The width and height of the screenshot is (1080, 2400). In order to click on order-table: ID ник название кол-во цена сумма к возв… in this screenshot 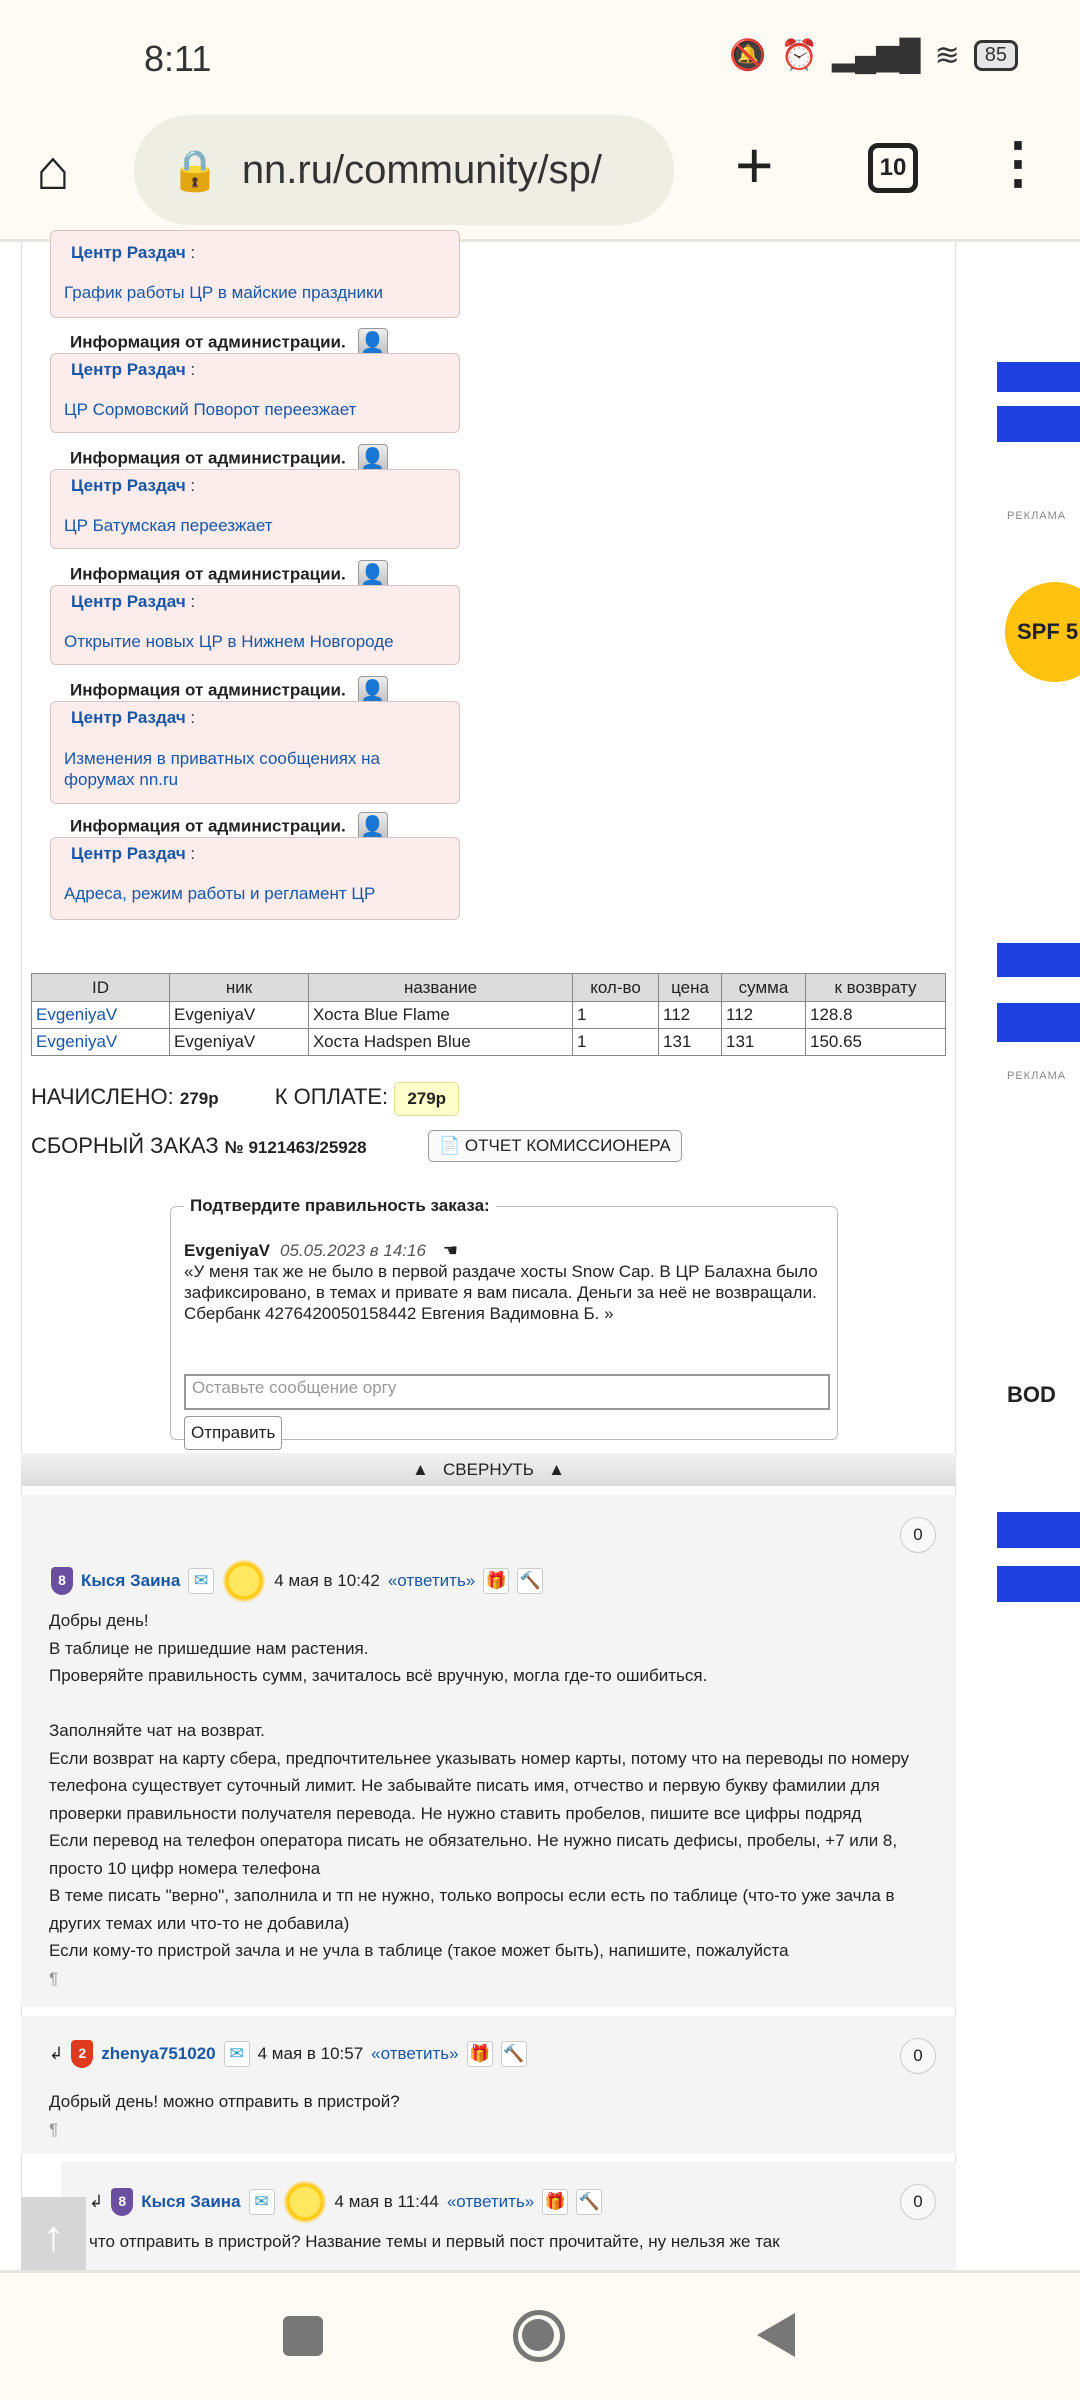, I will do `click(488, 1014)`.